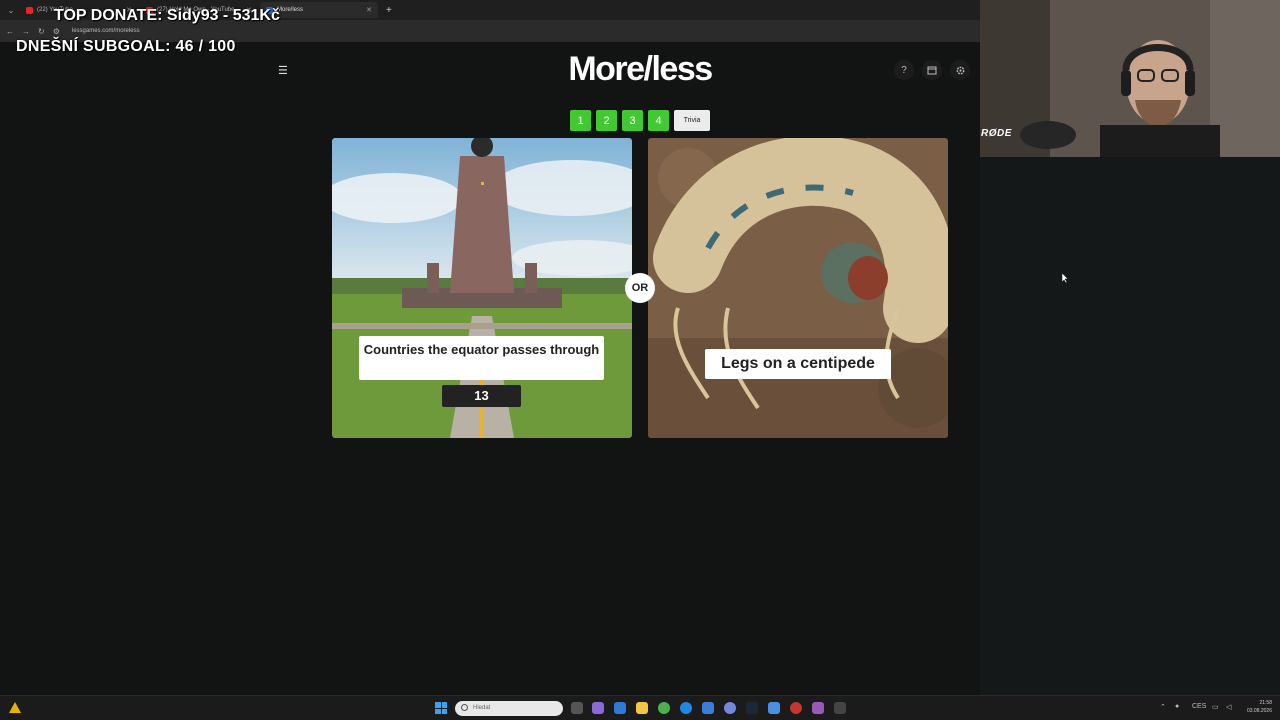 The width and height of the screenshot is (1280, 720). What do you see at coordinates (1259, 711) in the screenshot?
I see `clock-date: 03.08.2026` at bounding box center [1259, 711].